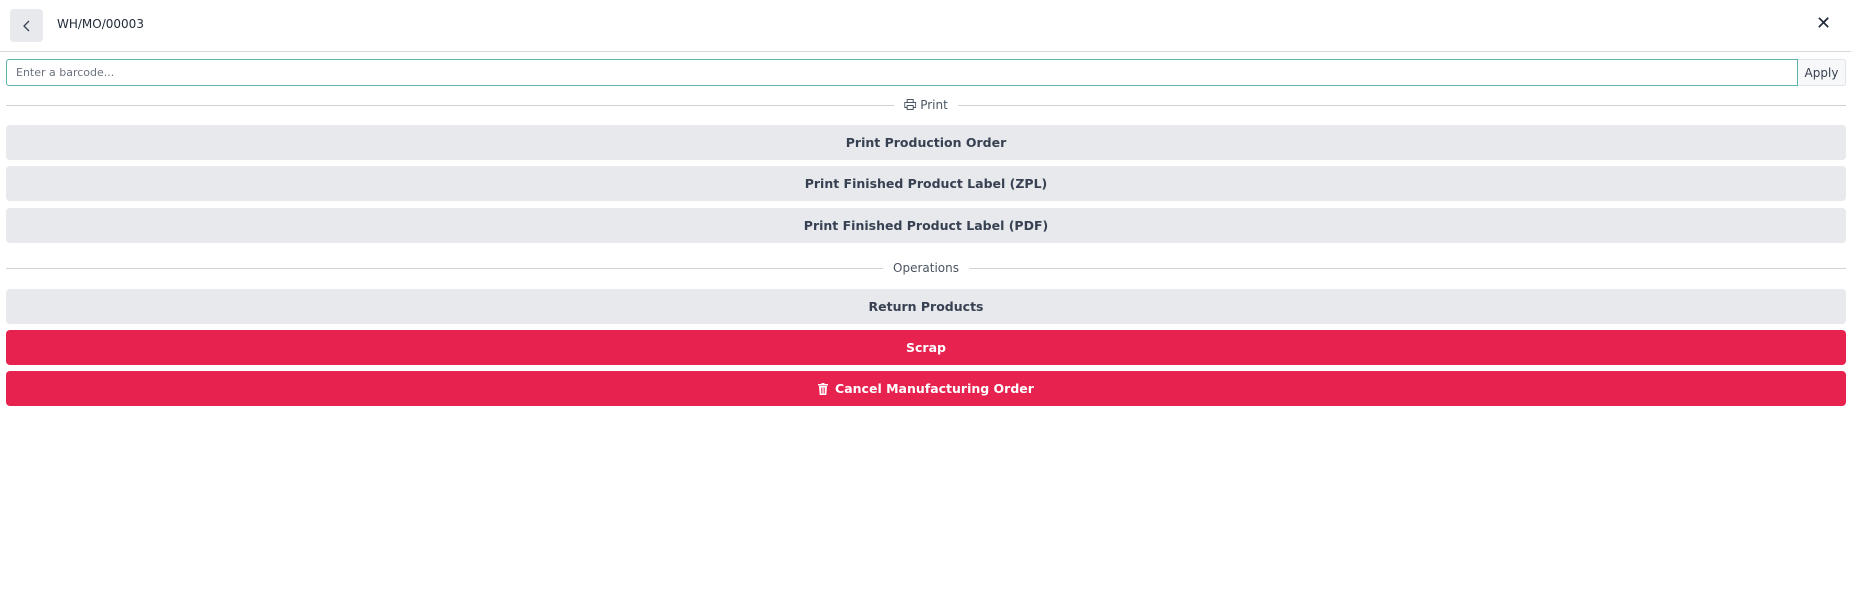 The image size is (1851, 615). I want to click on cancel-manufacturing-order-button: Cancel Manufacturing Order, so click(926, 388).